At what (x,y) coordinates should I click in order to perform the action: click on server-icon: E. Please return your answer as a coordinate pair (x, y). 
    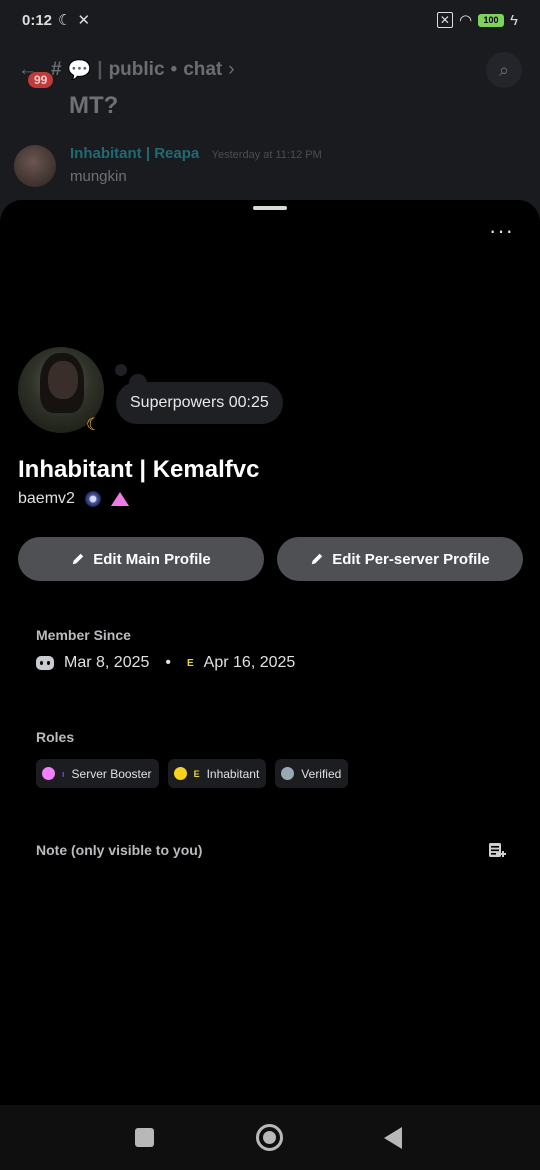
    Looking at the image, I should click on (190, 663).